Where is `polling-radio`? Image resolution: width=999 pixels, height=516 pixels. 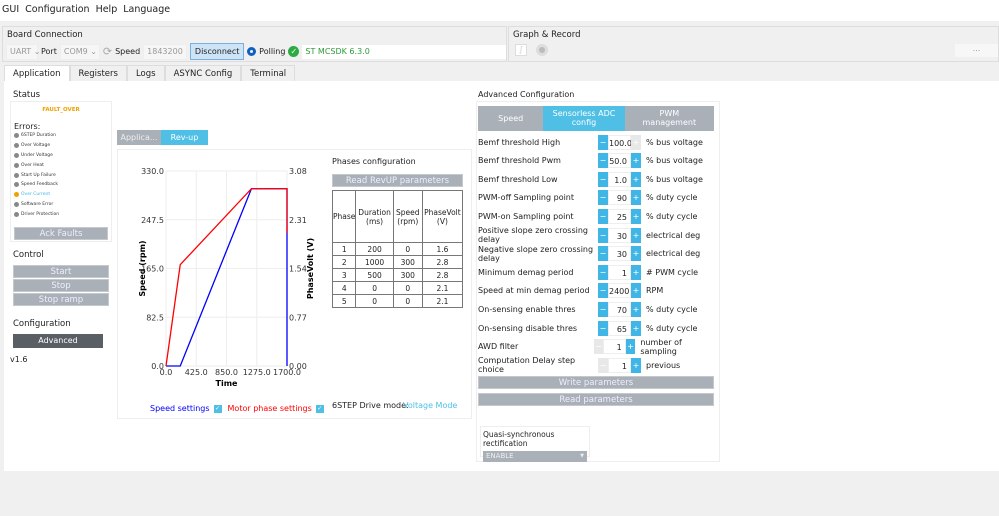
polling-radio is located at coordinates (252, 51).